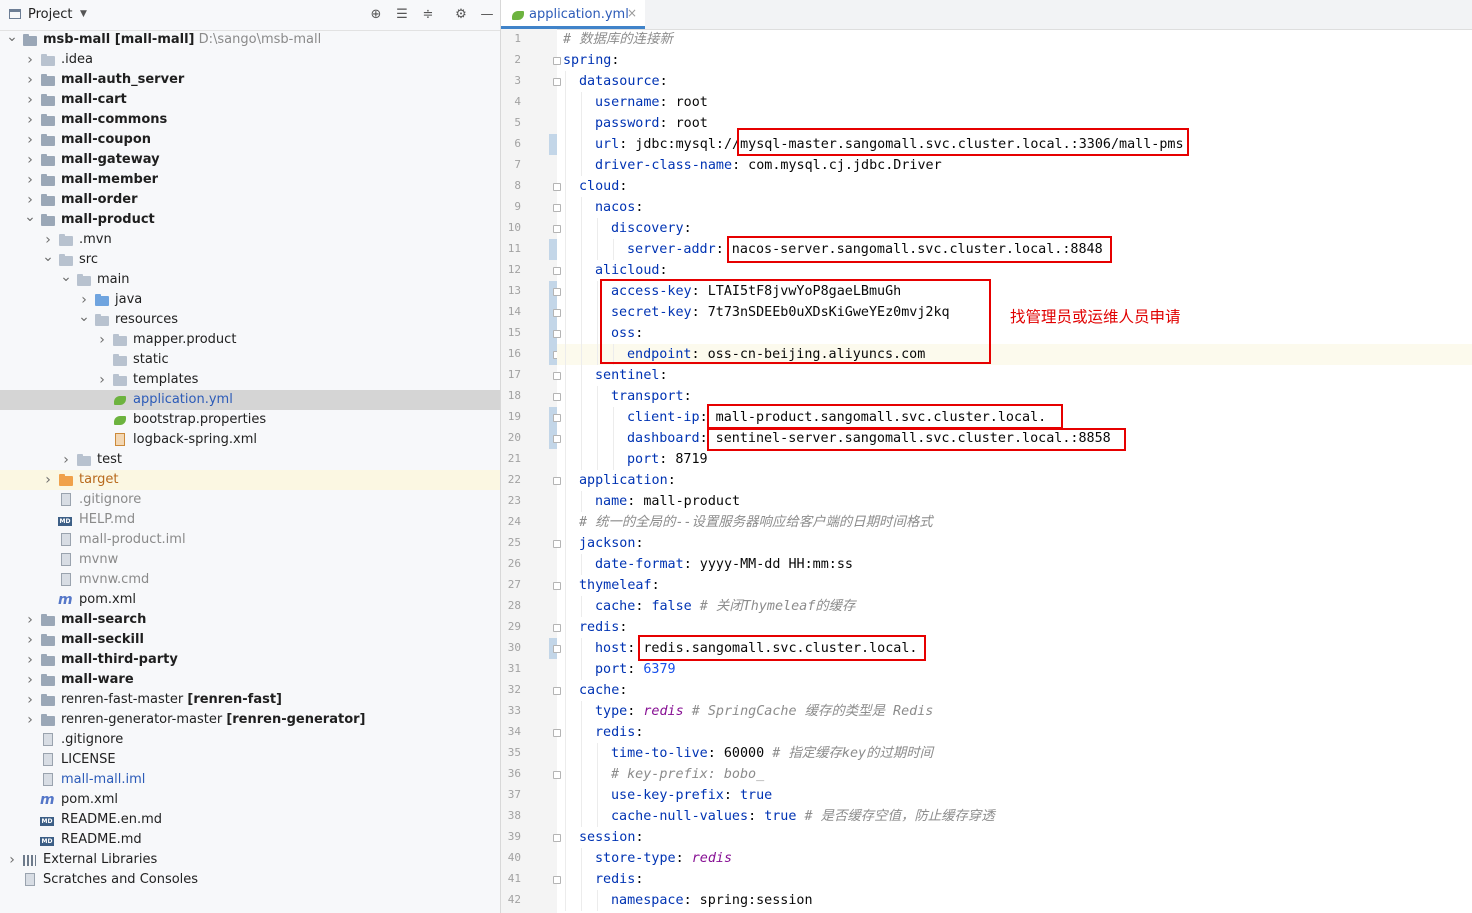  I want to click on tree-item: › mall-member, so click(250, 180).